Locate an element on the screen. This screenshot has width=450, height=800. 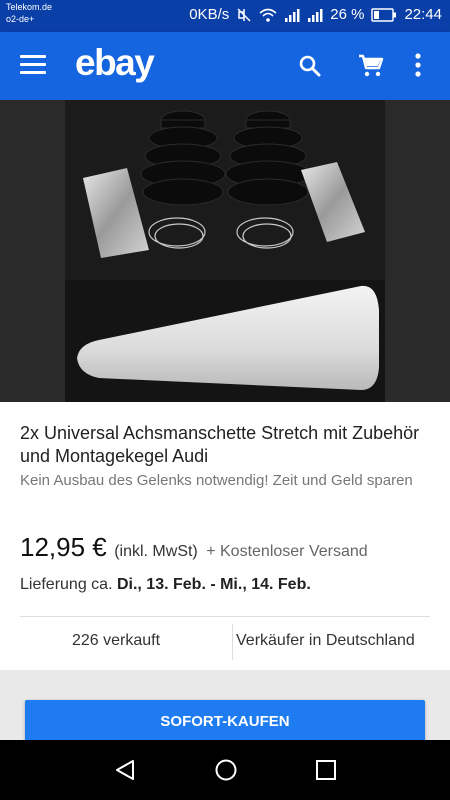
status-bar: Telekom.de o2-de+ 0KB/s 26 % 22:44 is located at coordinates (225, 16).